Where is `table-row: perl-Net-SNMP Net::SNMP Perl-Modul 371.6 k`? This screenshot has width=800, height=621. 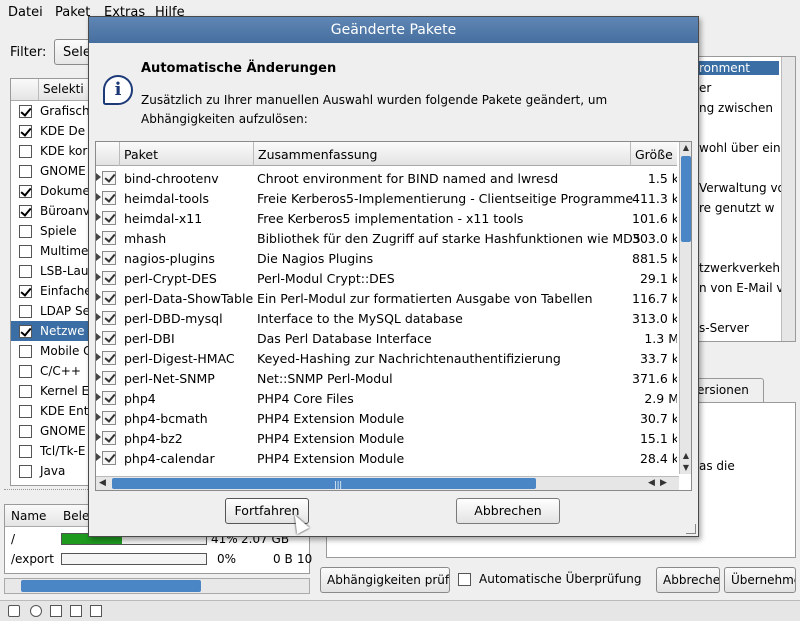
table-row: perl-Net-SNMP Net::SNMP Perl-Modul 371.6 k is located at coordinates (386, 378).